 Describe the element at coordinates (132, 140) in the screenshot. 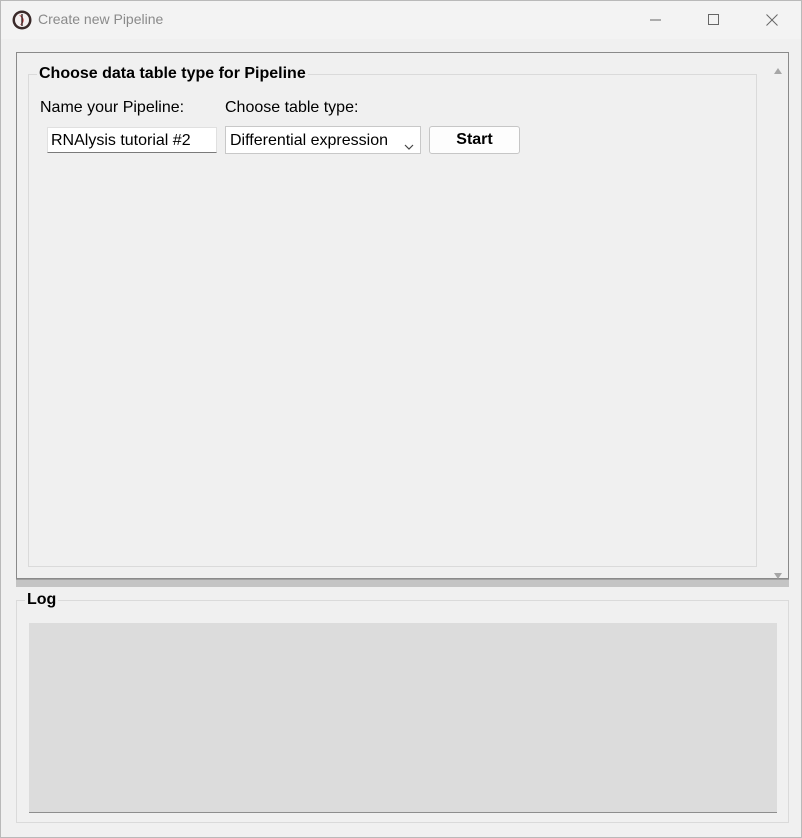

I see `pipeline-name-input: RNAlysis tutorial #2` at that location.